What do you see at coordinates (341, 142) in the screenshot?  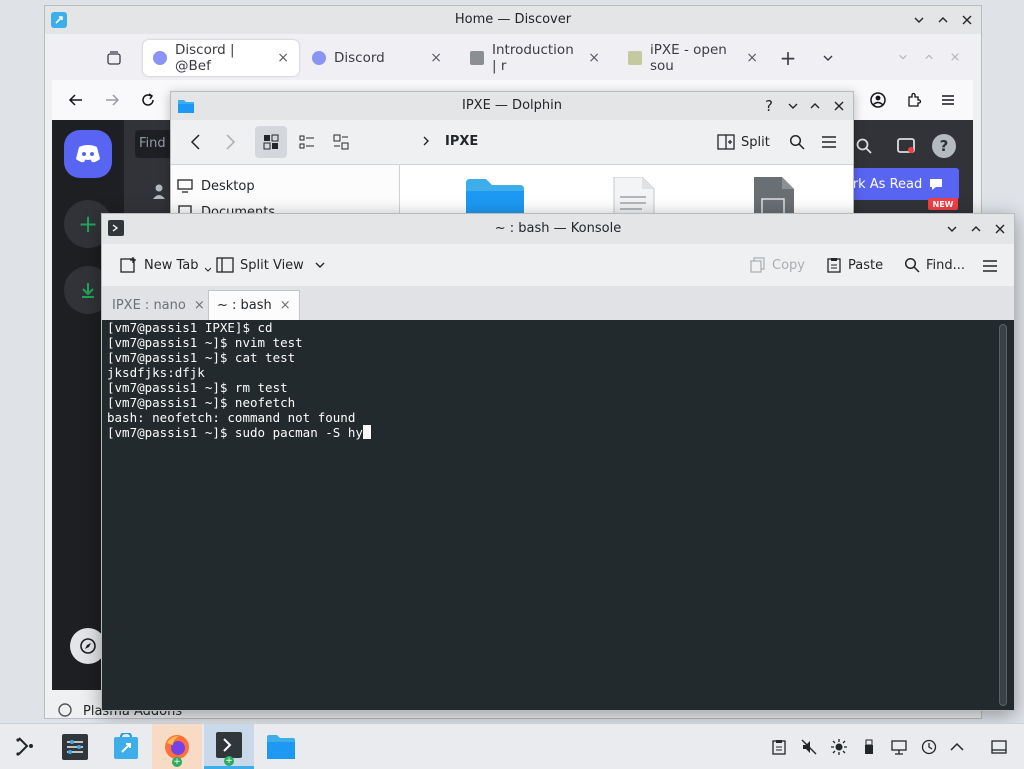 I see `details-view-icon` at bounding box center [341, 142].